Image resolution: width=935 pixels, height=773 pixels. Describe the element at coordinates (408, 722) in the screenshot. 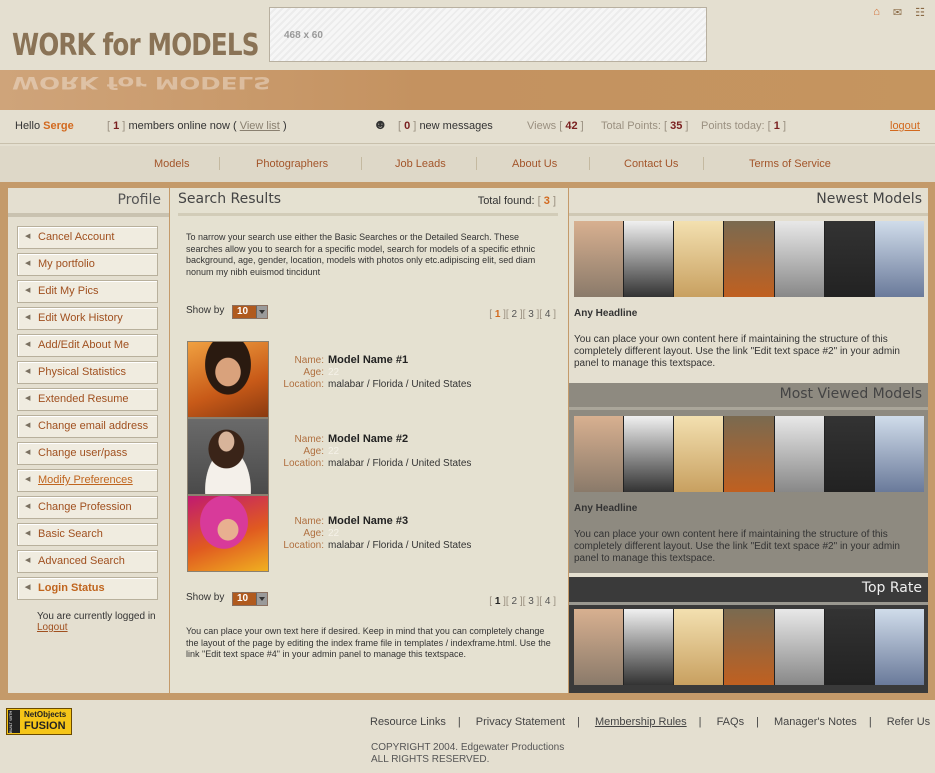

I see `footer-link-resource-links: Resource Links` at that location.